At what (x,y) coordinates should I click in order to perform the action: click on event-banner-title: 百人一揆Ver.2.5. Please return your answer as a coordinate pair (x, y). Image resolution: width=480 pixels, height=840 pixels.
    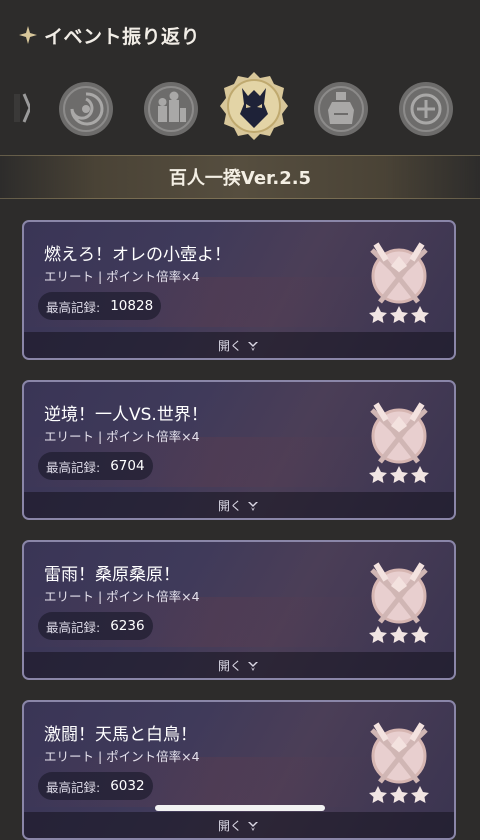
    Looking at the image, I should click on (240, 178).